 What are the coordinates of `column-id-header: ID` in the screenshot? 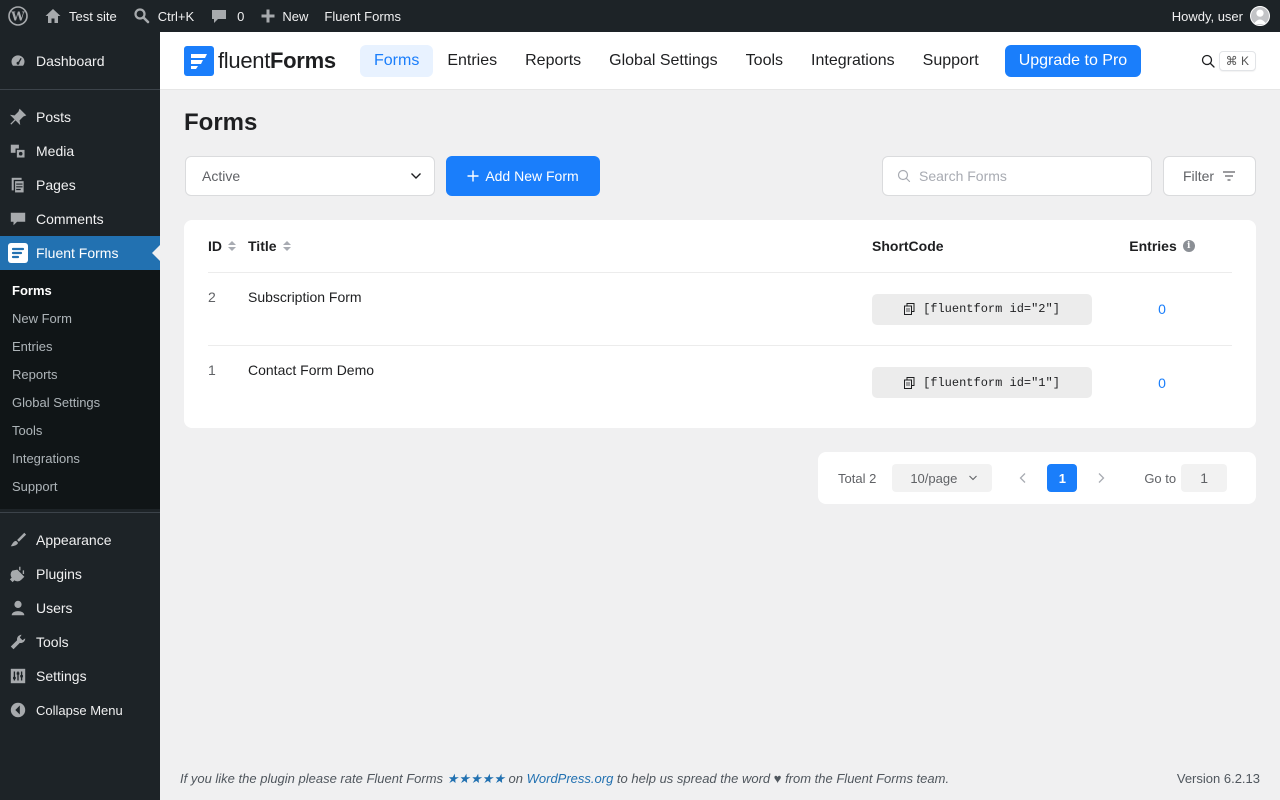 It's located at (228, 246).